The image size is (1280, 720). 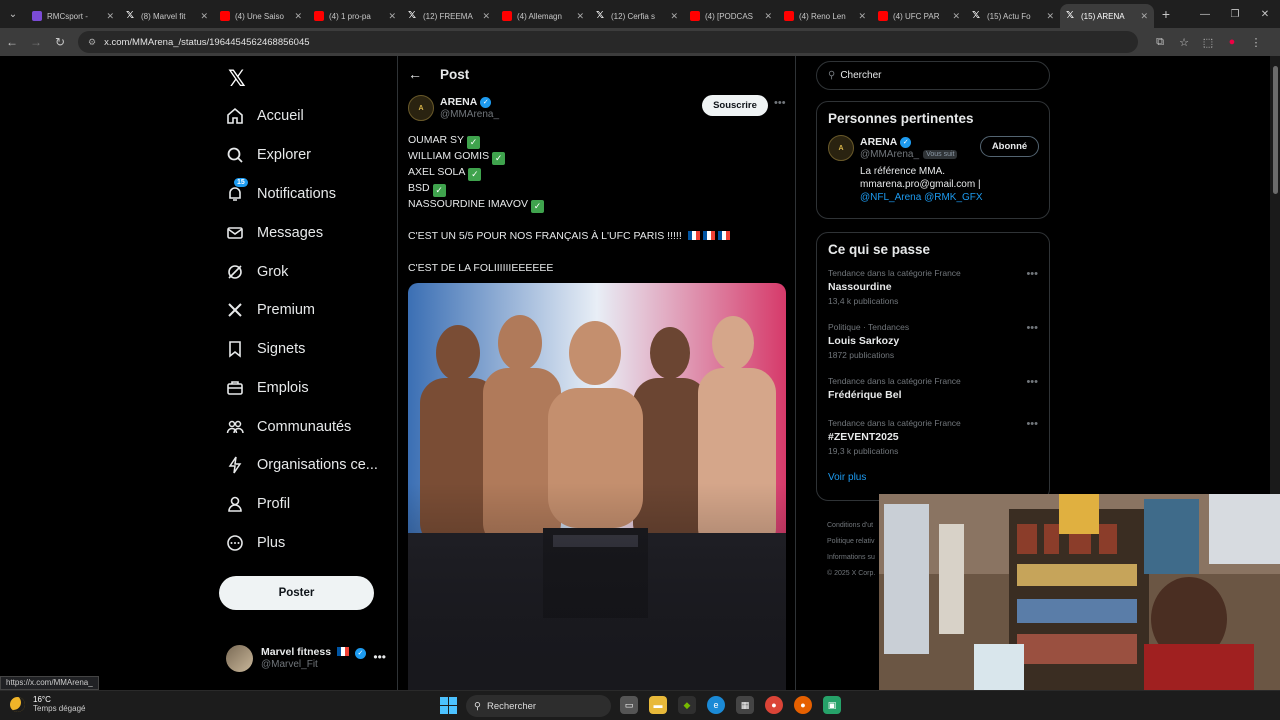 I want to click on back-icon: ←, so click(x=12, y=42).